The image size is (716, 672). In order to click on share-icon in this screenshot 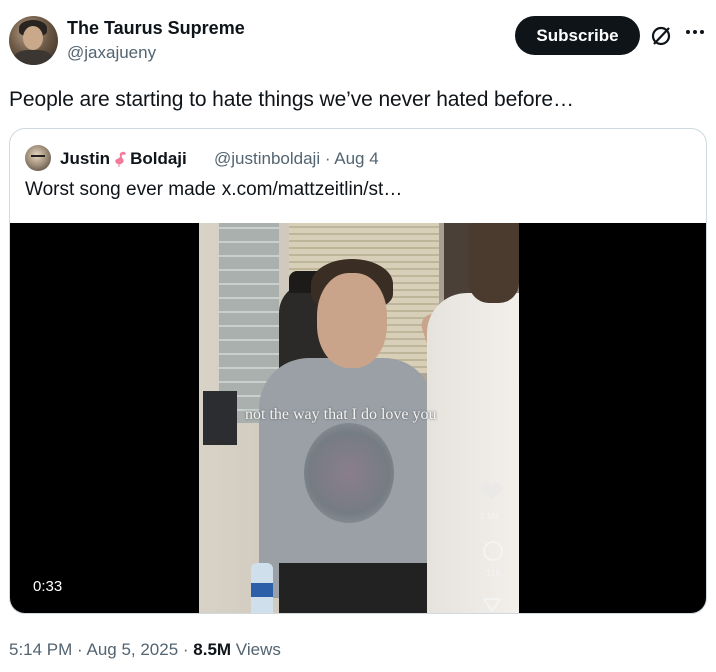, I will do `click(492, 605)`.